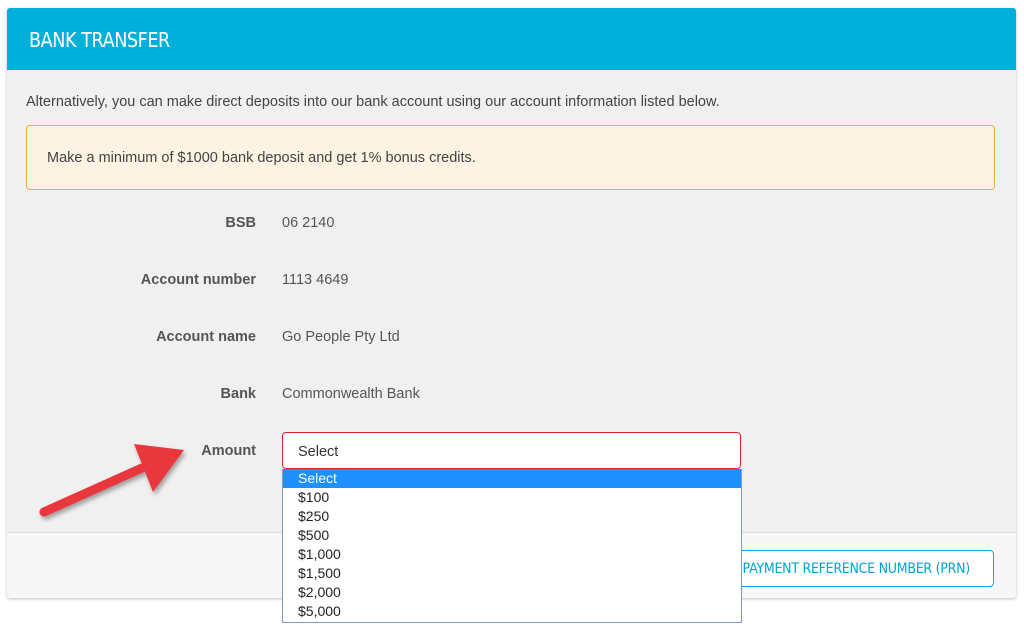 This screenshot has width=1024, height=639. Describe the element at coordinates (511, 450) in the screenshot. I see `amount-select: Select` at that location.